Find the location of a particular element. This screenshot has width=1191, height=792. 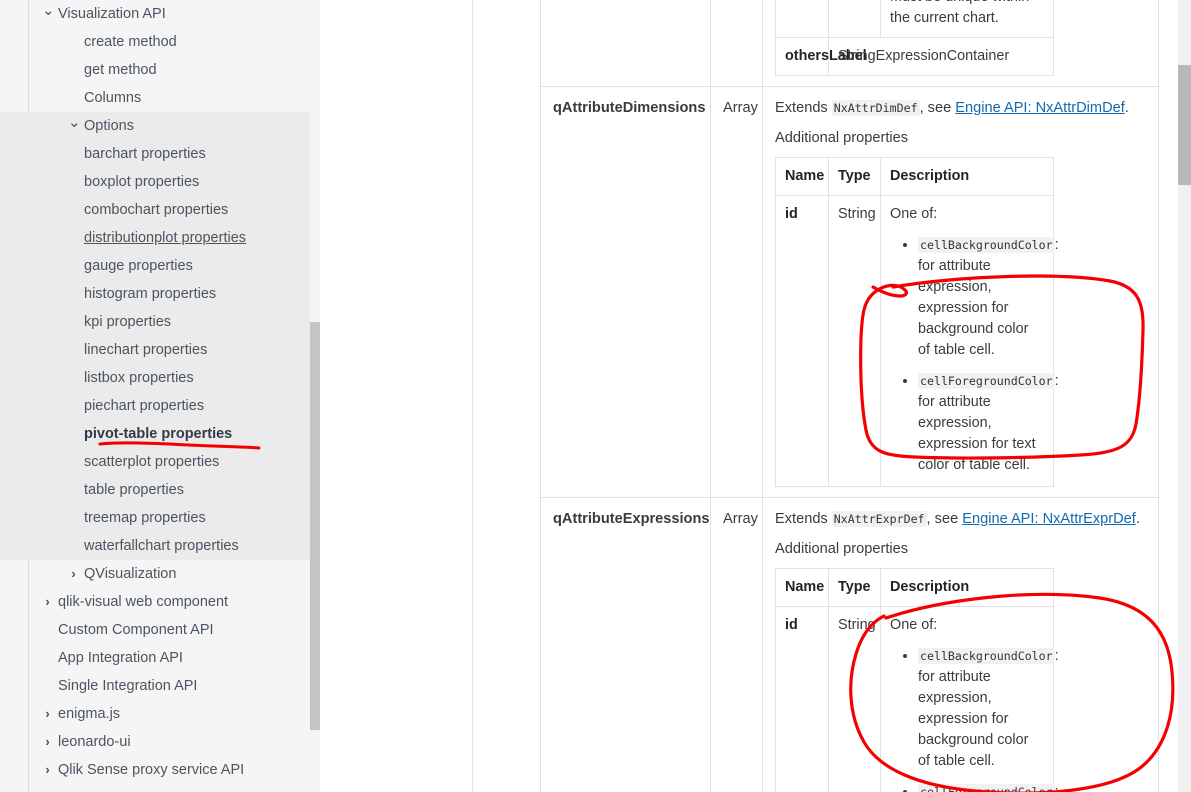

sidebar-item-label: piechart properties is located at coordinates (144, 406).